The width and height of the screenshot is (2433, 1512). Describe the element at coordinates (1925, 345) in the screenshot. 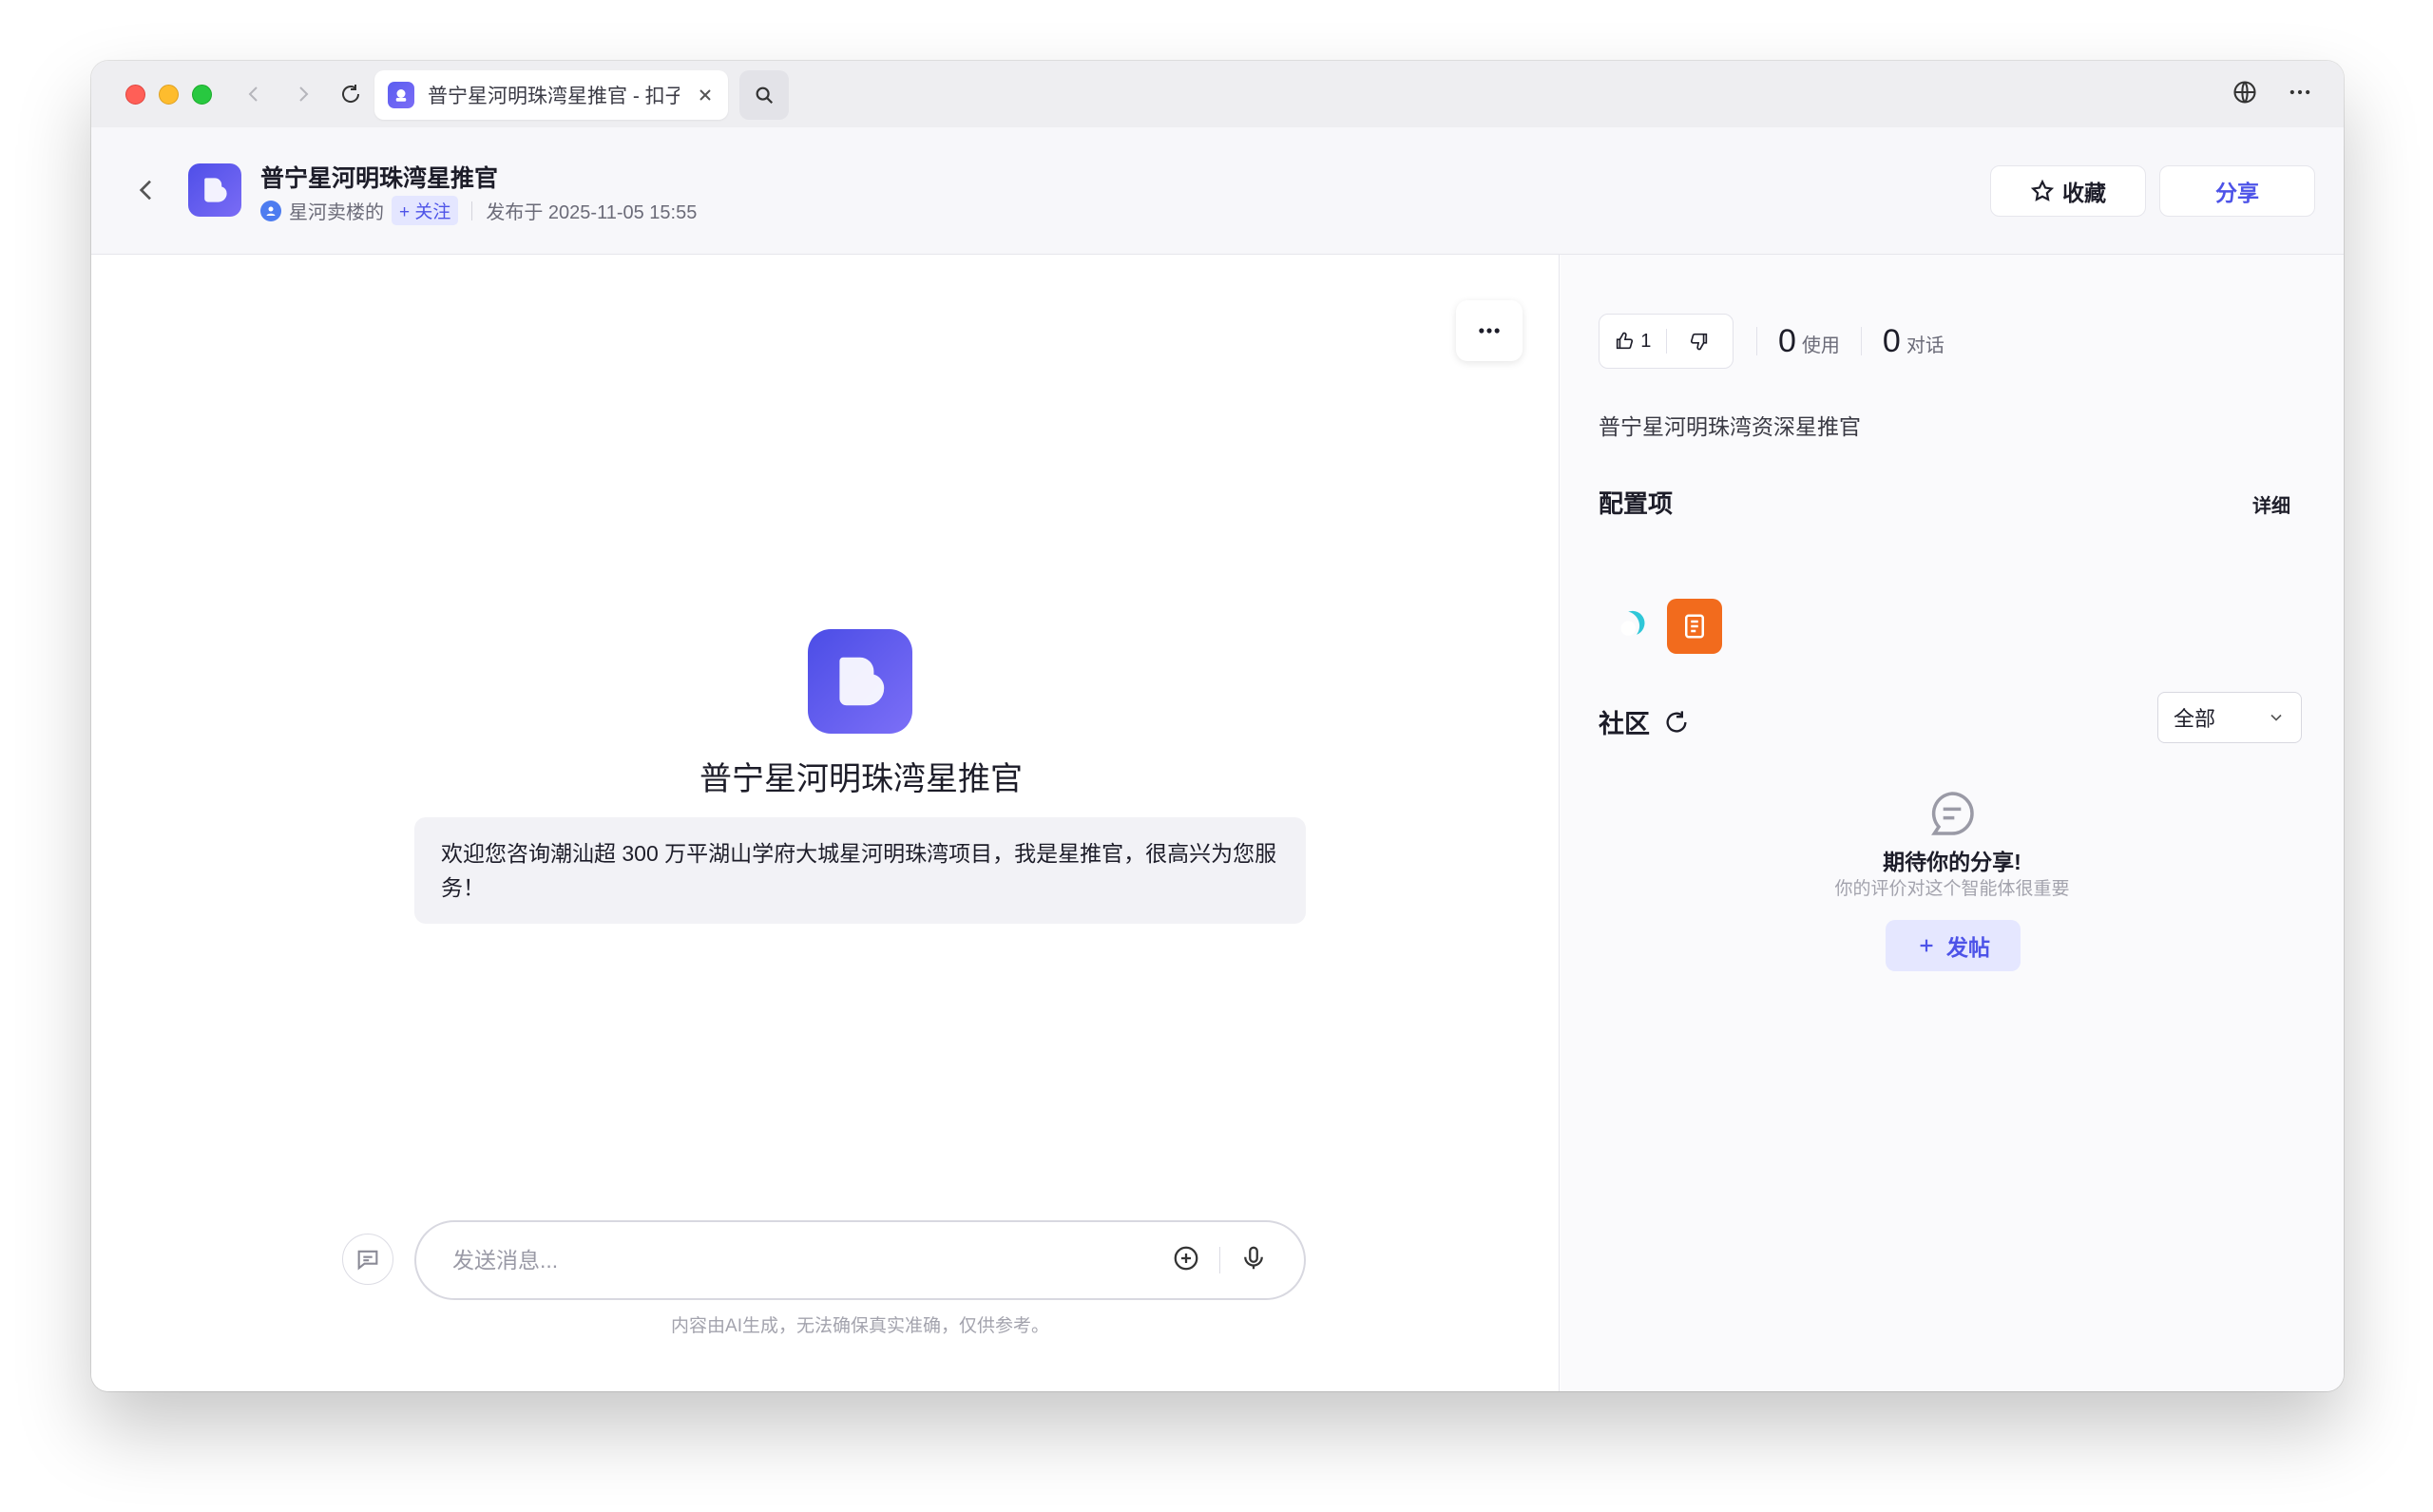

I see `dialogs-label: 对话` at that location.